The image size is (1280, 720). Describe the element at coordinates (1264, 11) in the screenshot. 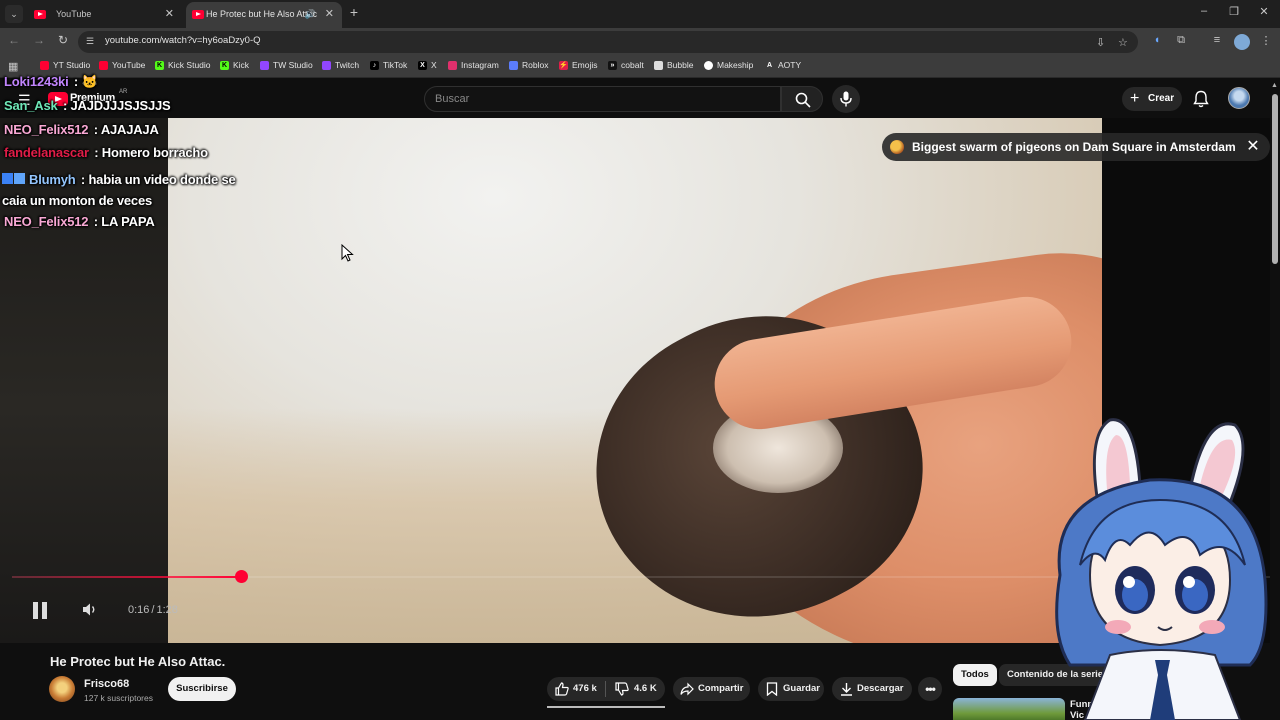

I see `window-close-icon: ✕` at that location.